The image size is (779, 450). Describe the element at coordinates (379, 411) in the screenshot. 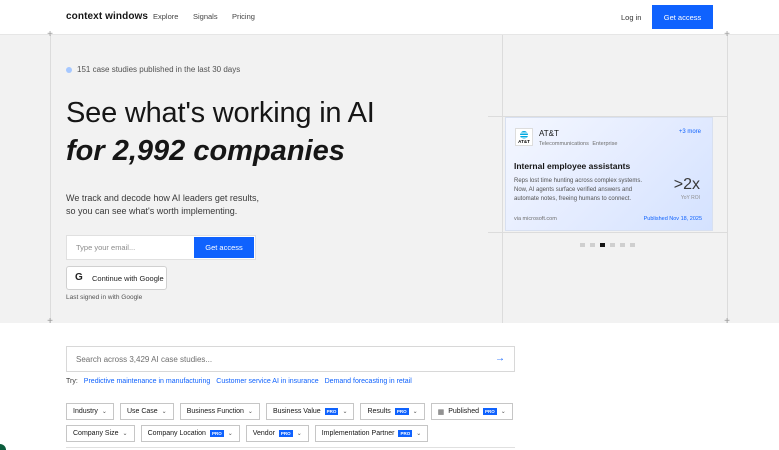

I see `filter-label: Results` at that location.